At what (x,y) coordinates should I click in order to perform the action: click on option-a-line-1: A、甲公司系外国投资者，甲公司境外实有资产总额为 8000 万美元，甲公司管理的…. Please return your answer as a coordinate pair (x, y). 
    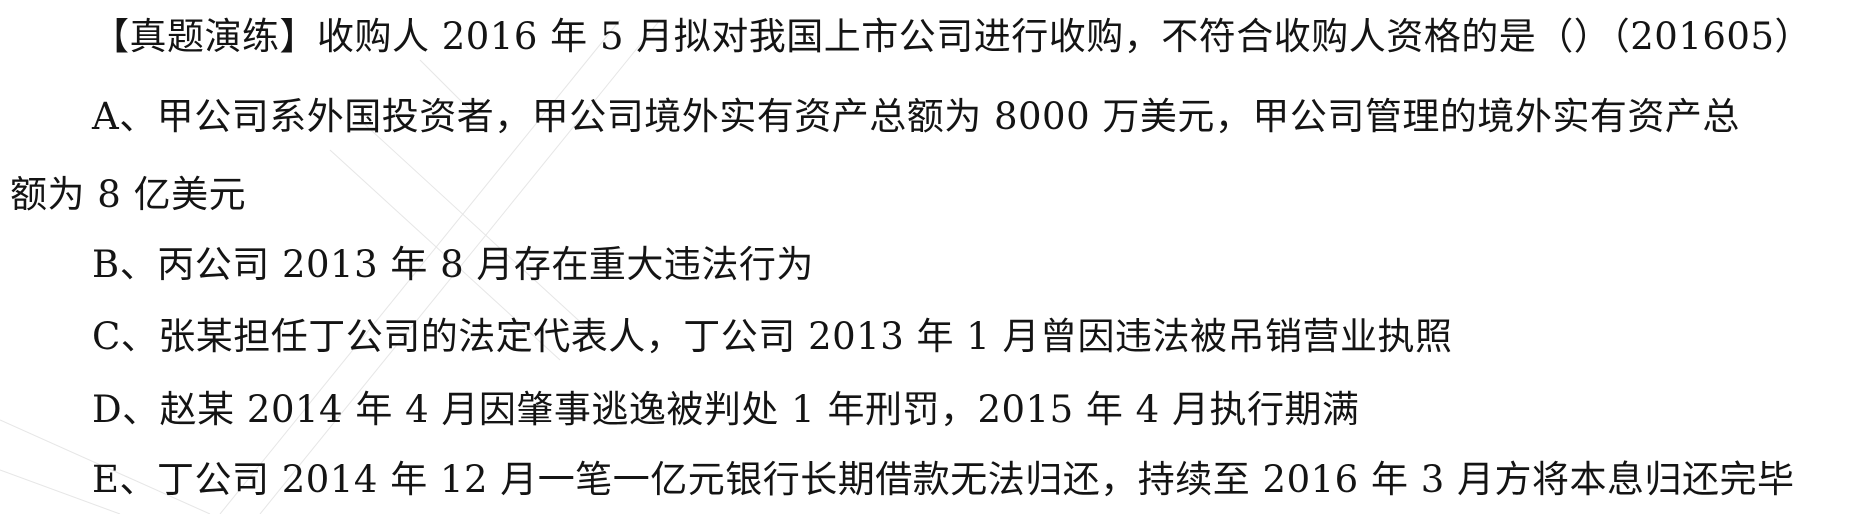
    Looking at the image, I should click on (916, 116).